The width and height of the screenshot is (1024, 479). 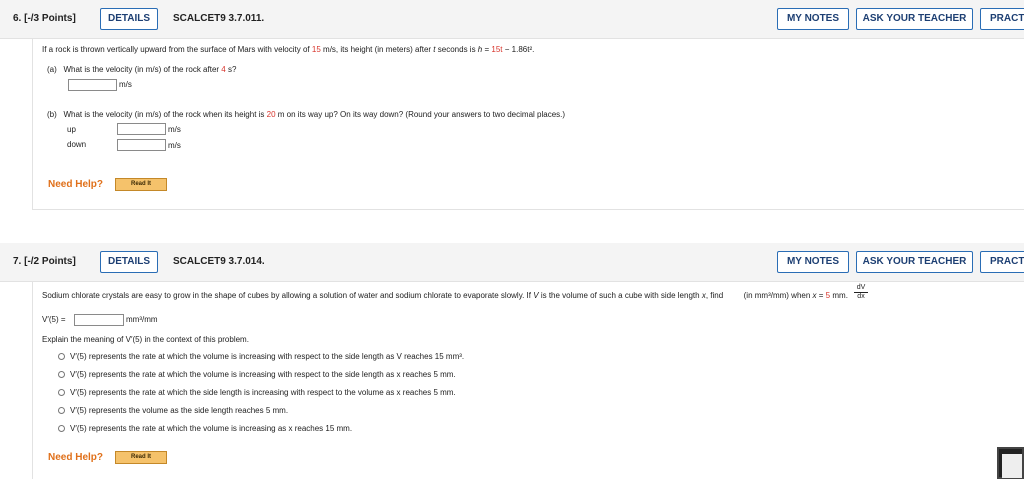 I want to click on q6-problem-code: SCALCET9 3.7.011., so click(x=219, y=18).